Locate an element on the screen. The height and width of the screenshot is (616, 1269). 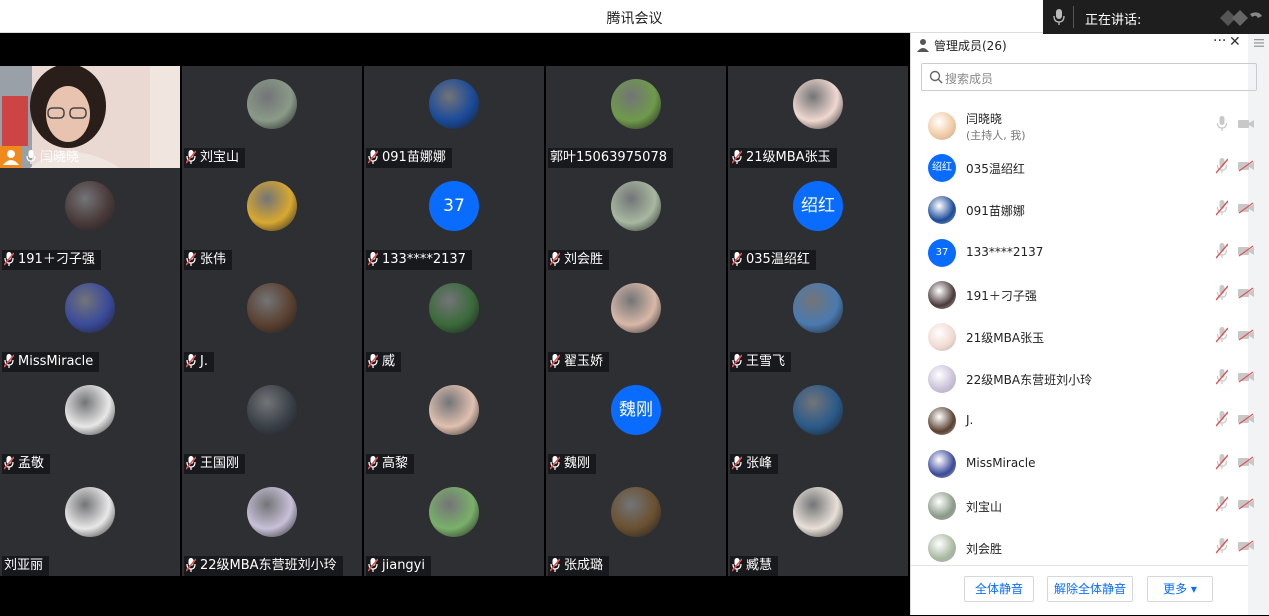
participant-tile: 威 is located at coordinates (454, 321).